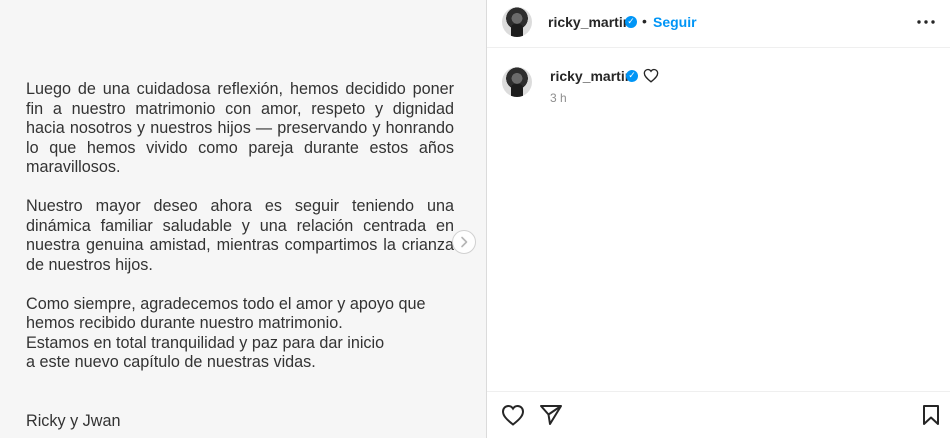 The height and width of the screenshot is (438, 950). What do you see at coordinates (73, 420) in the screenshot?
I see `statement-signature: Ricky y Jwan` at bounding box center [73, 420].